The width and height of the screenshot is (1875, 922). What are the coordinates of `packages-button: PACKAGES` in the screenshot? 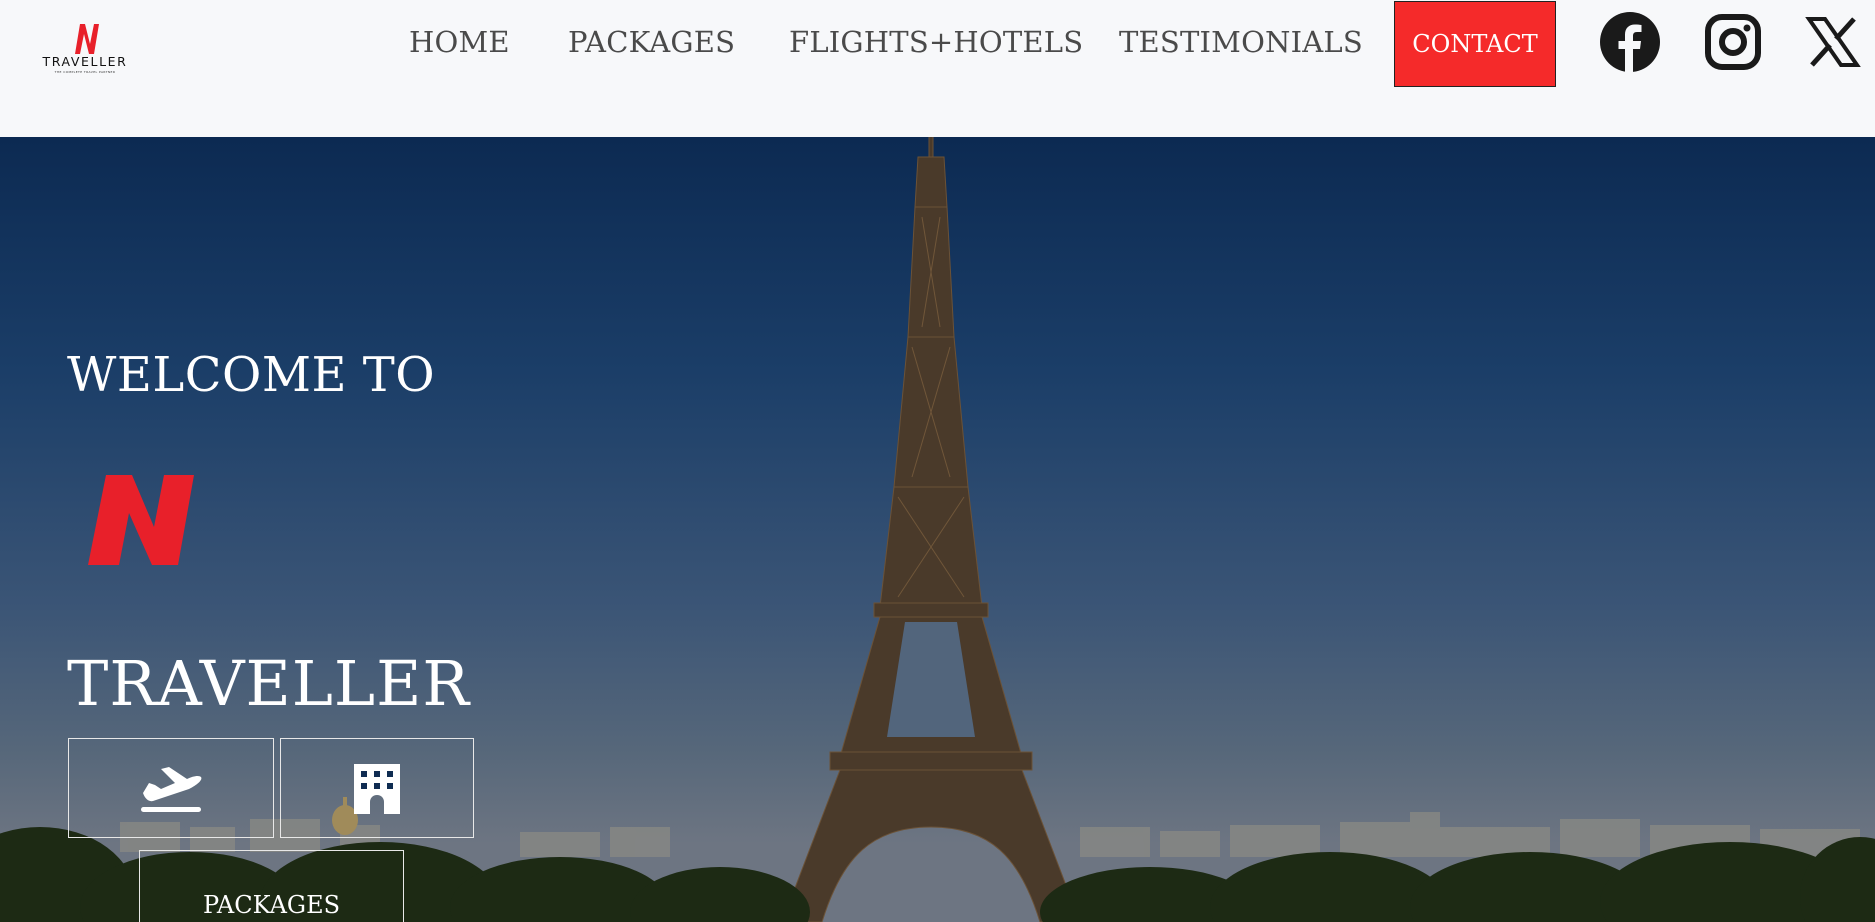 It's located at (271, 886).